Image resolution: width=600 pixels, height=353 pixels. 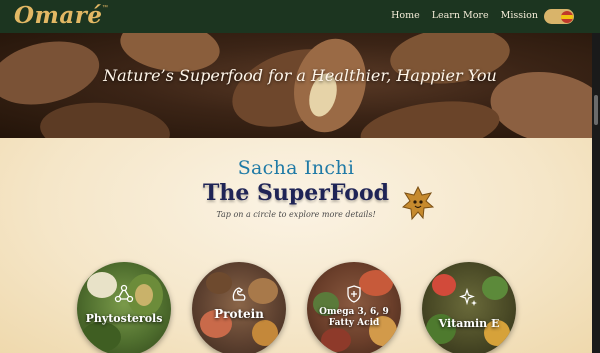 What do you see at coordinates (58, 15) in the screenshot?
I see `brand-logo: Omaré` at bounding box center [58, 15].